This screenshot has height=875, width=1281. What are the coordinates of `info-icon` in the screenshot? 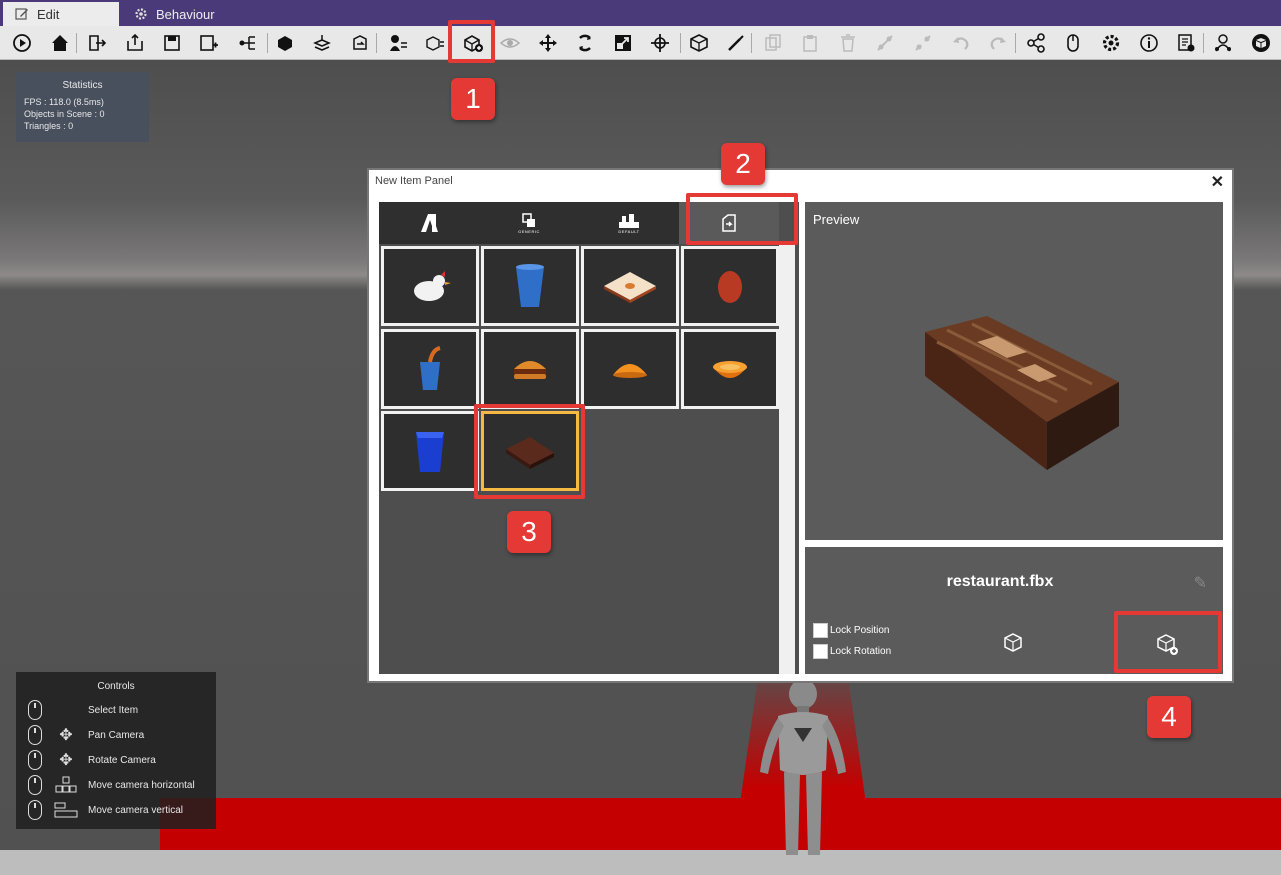 It's located at (1149, 43).